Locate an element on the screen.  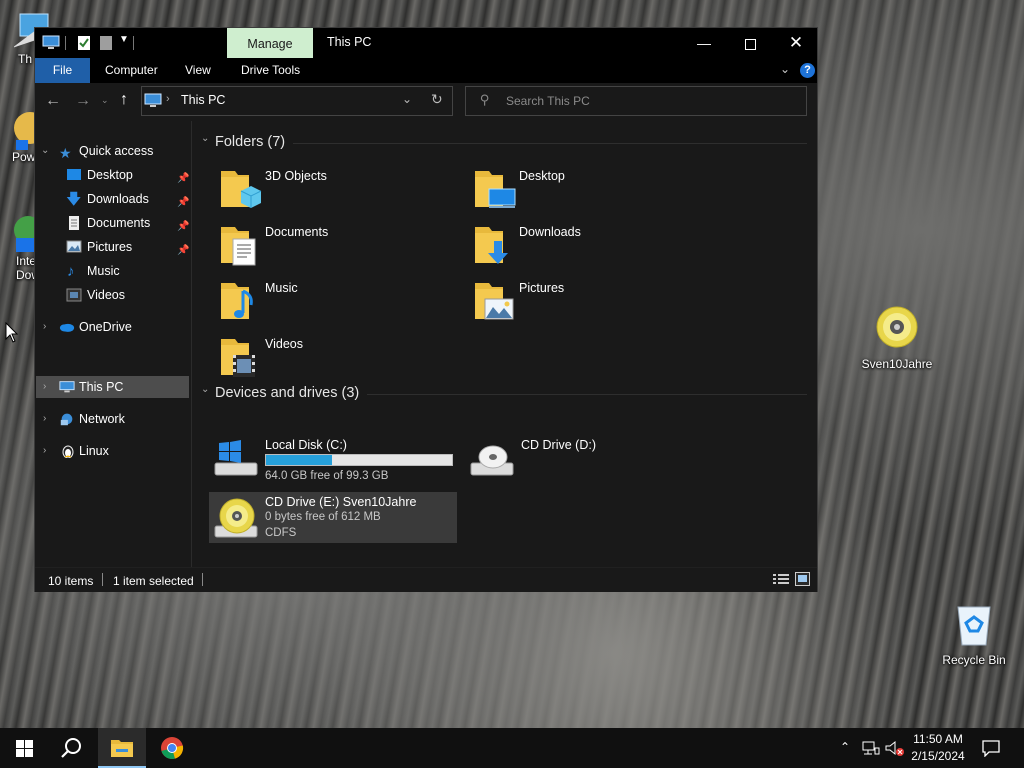
action-center-icon is located at coordinates (991, 748).